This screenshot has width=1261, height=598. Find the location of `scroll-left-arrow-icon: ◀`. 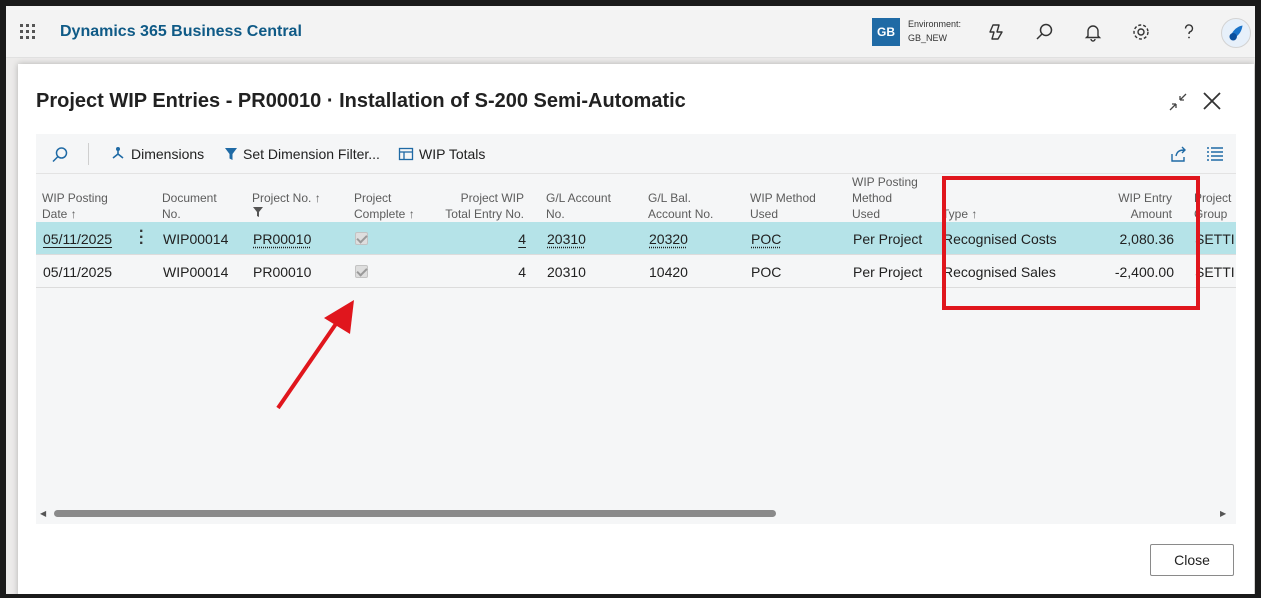

scroll-left-arrow-icon: ◀ is located at coordinates (43, 513).